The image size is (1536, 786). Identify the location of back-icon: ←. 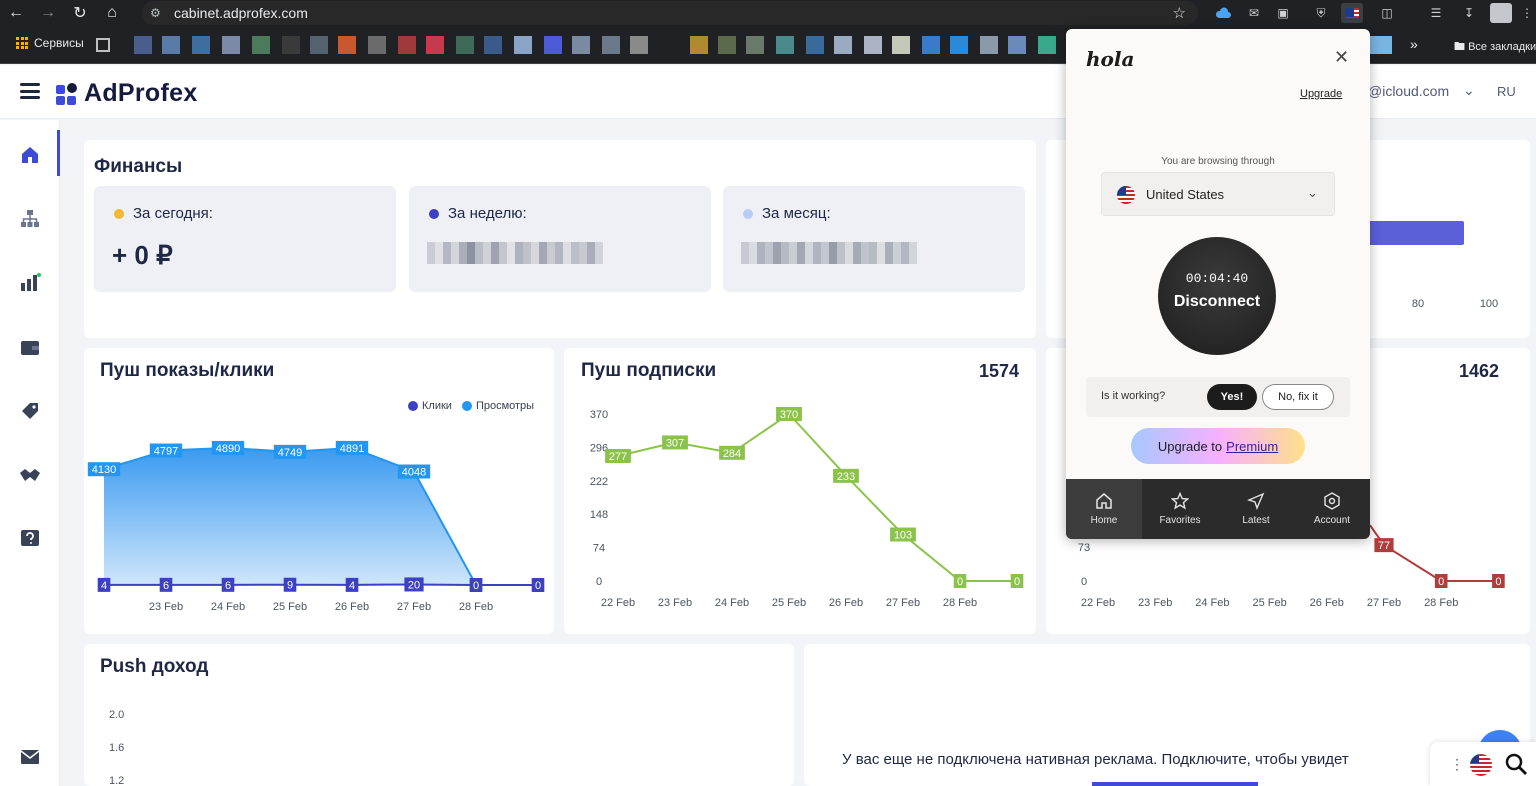
(16, 13).